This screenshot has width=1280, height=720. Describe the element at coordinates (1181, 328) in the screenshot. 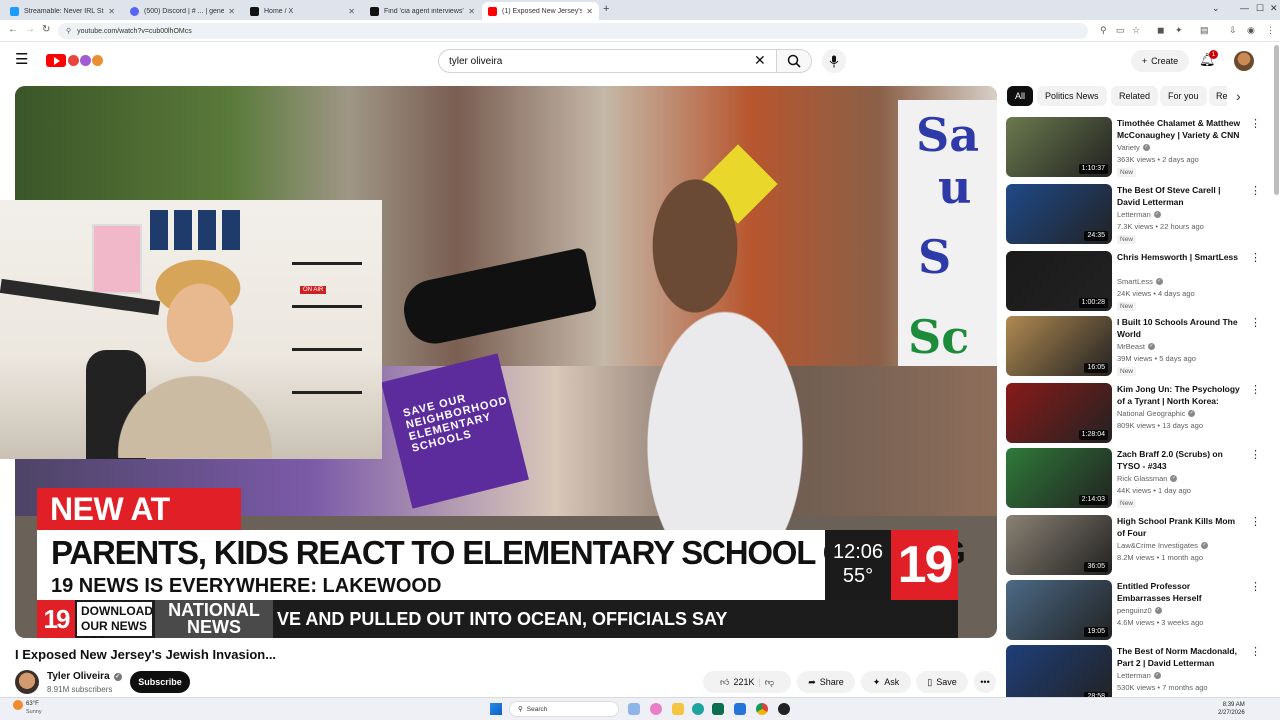

I see `video-title: I Built 10 Schools Around The World` at that location.